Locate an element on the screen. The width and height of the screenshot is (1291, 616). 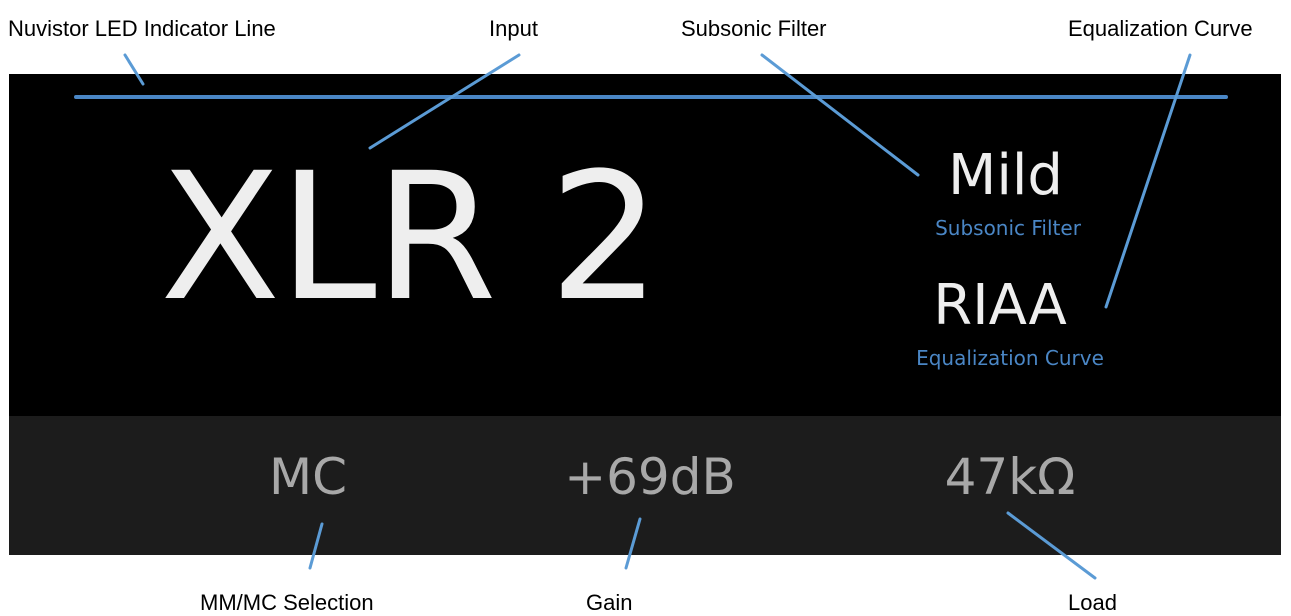
callout-load: Load is located at coordinates (1092, 602).